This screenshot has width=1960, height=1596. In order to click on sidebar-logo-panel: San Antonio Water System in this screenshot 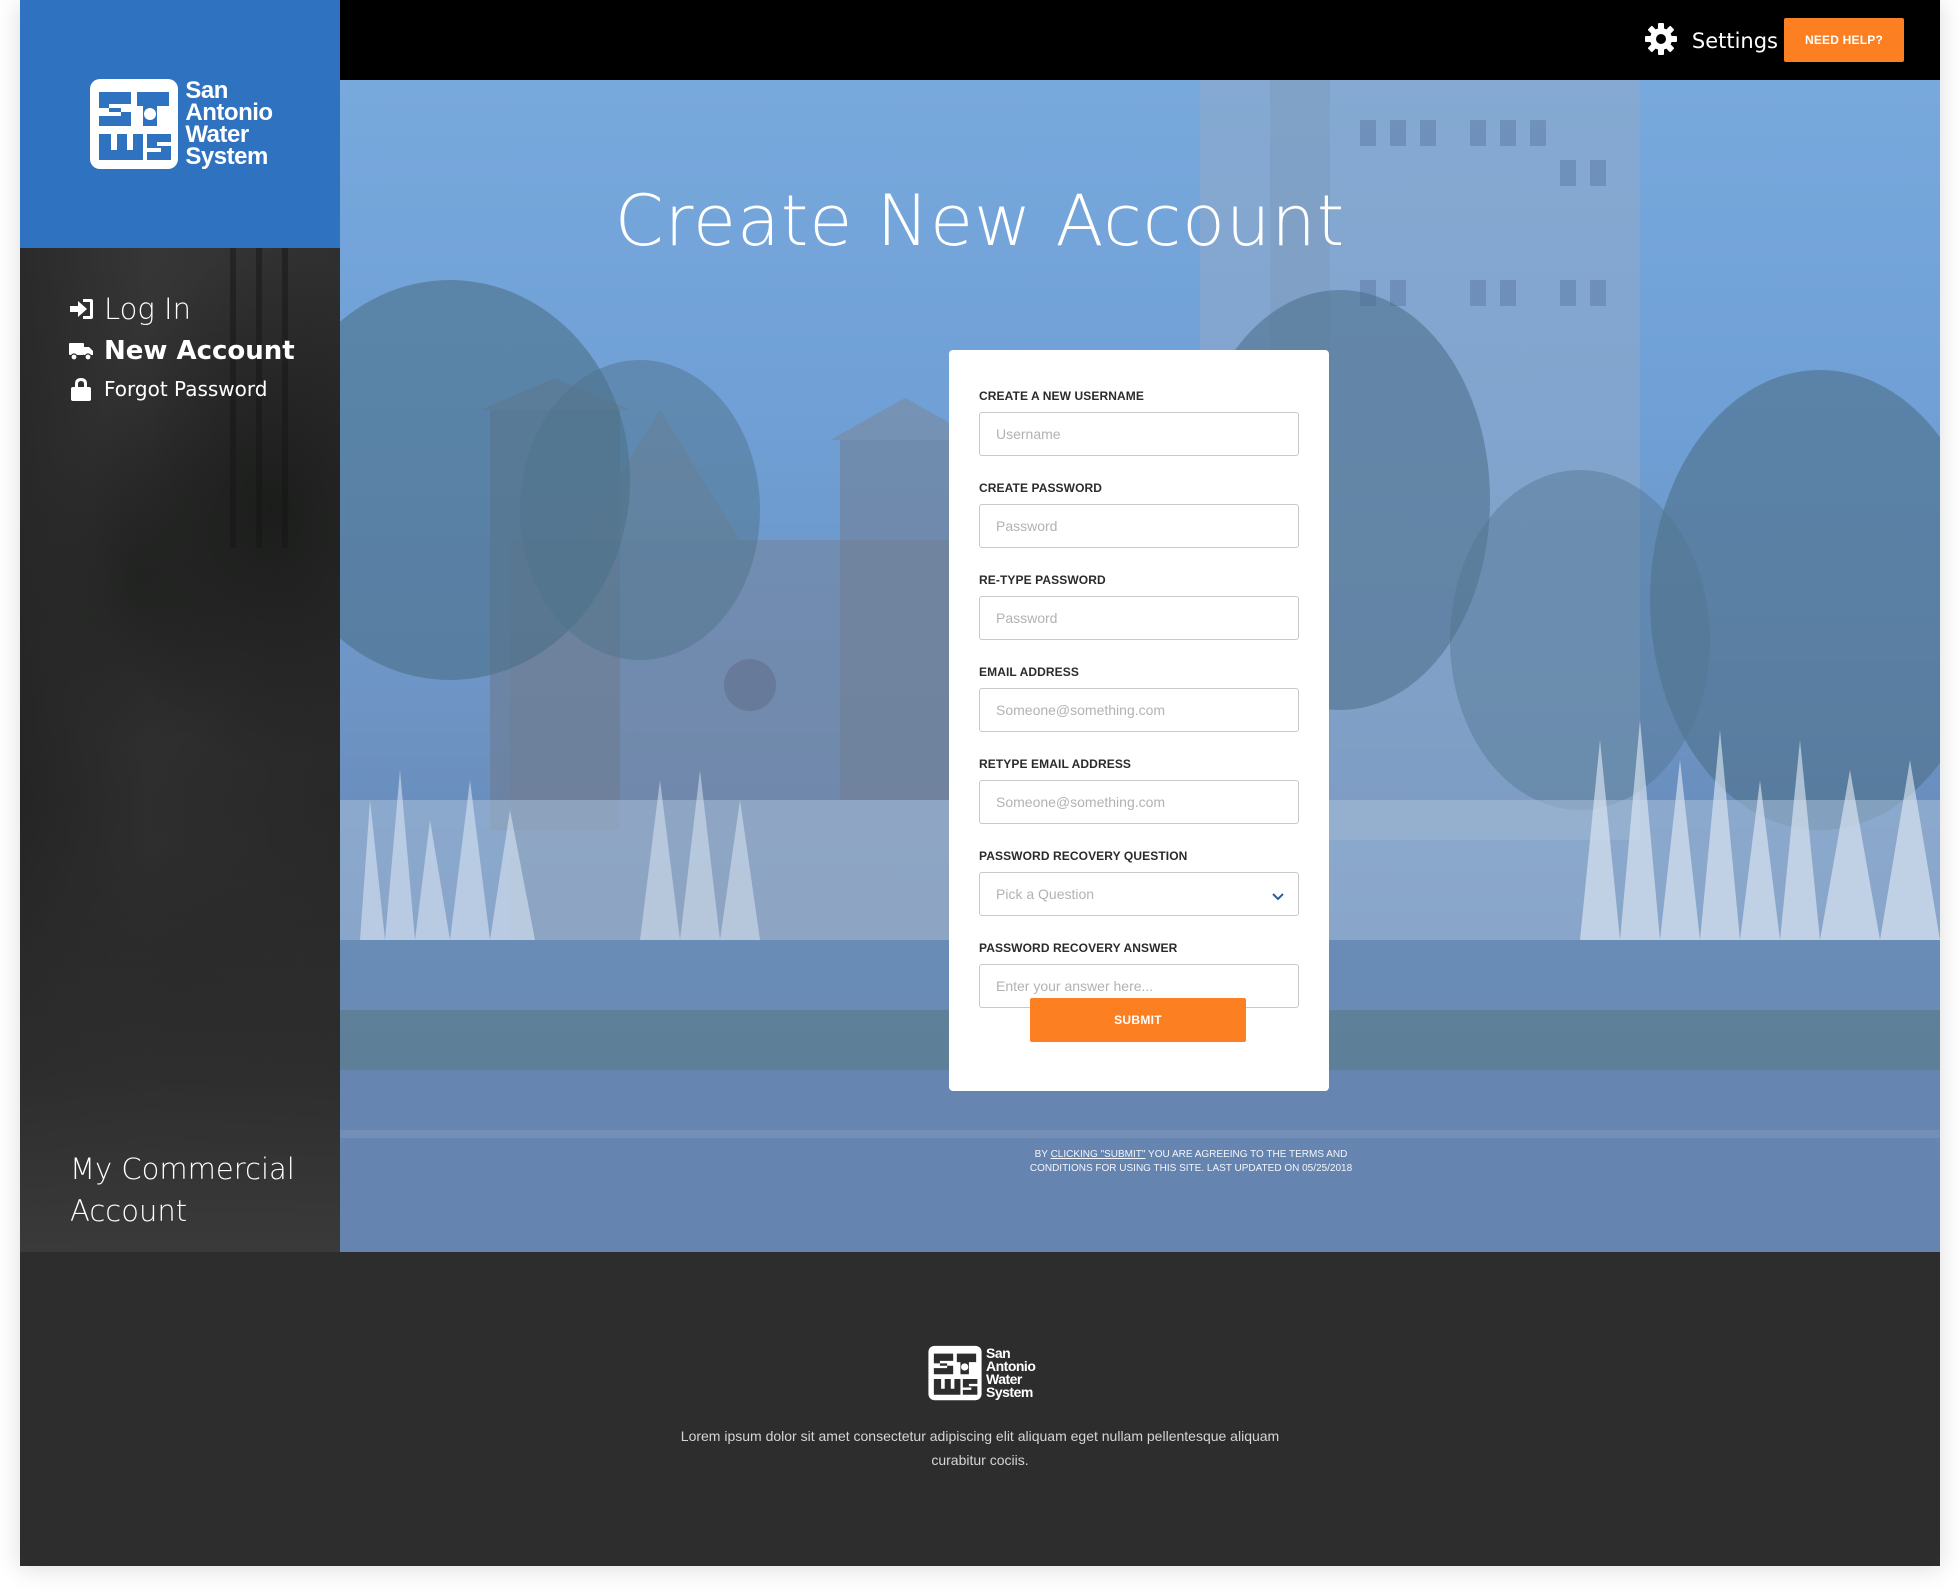, I will do `click(180, 124)`.